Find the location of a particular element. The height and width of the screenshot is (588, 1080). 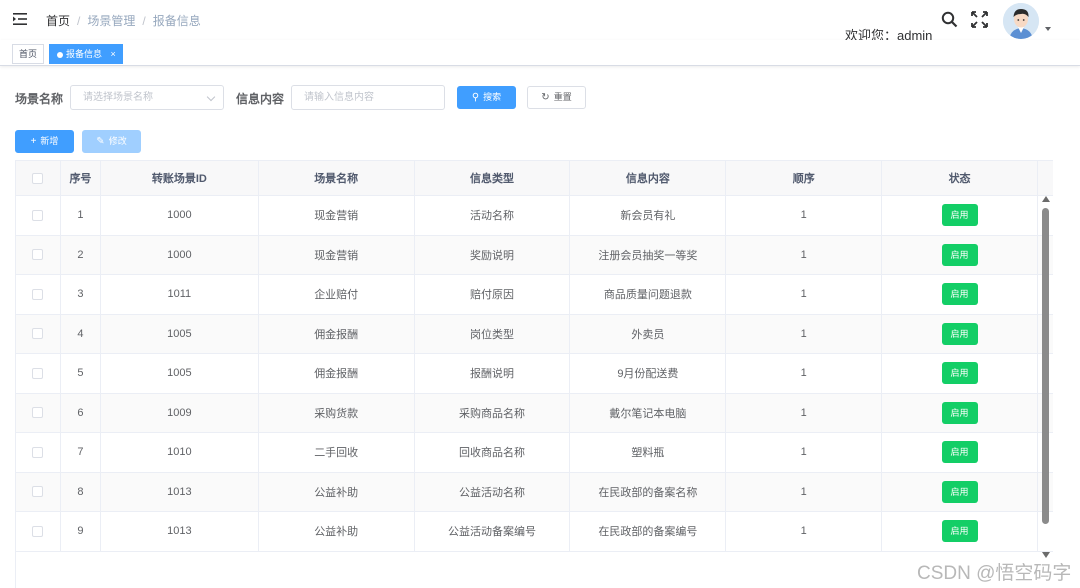

cell-content: 注册会员抽奖一等奖 is located at coordinates (648, 254).